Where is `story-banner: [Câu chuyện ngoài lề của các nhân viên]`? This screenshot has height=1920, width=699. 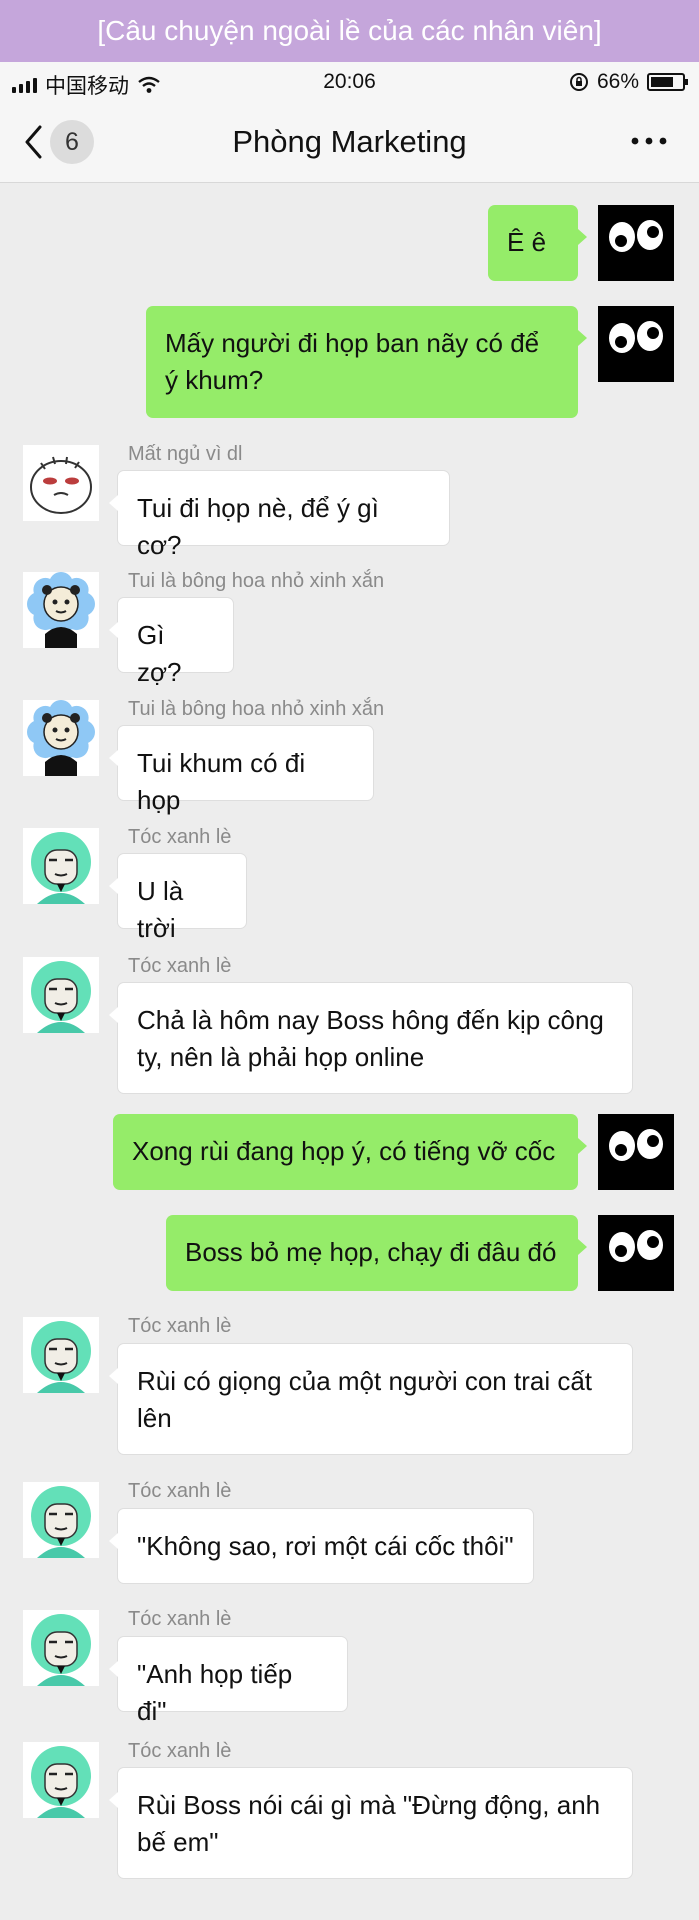 story-banner: [Câu chuyện ngoài lề của các nhân viên] is located at coordinates (349, 31).